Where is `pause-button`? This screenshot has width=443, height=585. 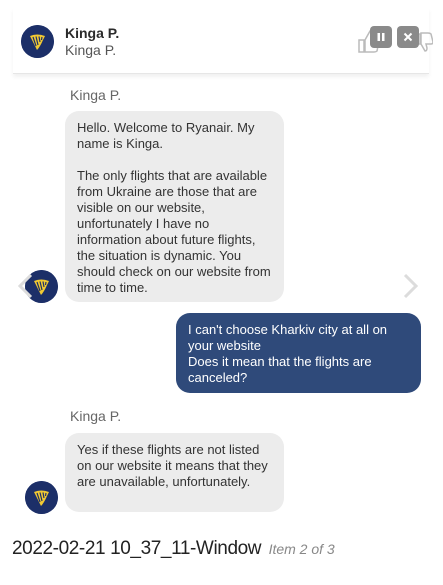 pause-button is located at coordinates (381, 37).